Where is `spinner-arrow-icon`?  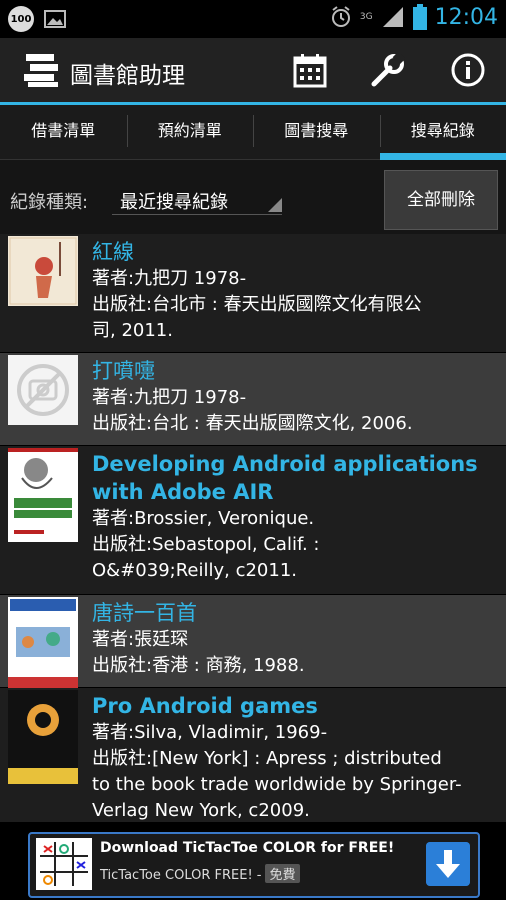 spinner-arrow-icon is located at coordinates (275, 205).